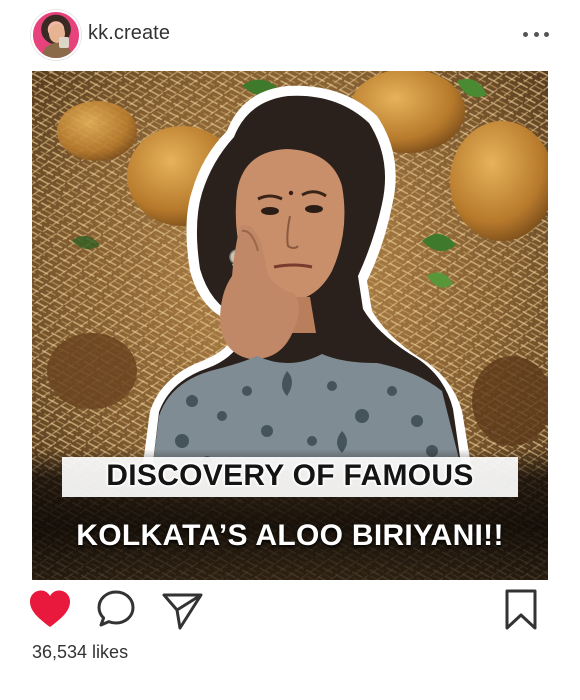  I want to click on paper-plane-icon, so click(182, 610).